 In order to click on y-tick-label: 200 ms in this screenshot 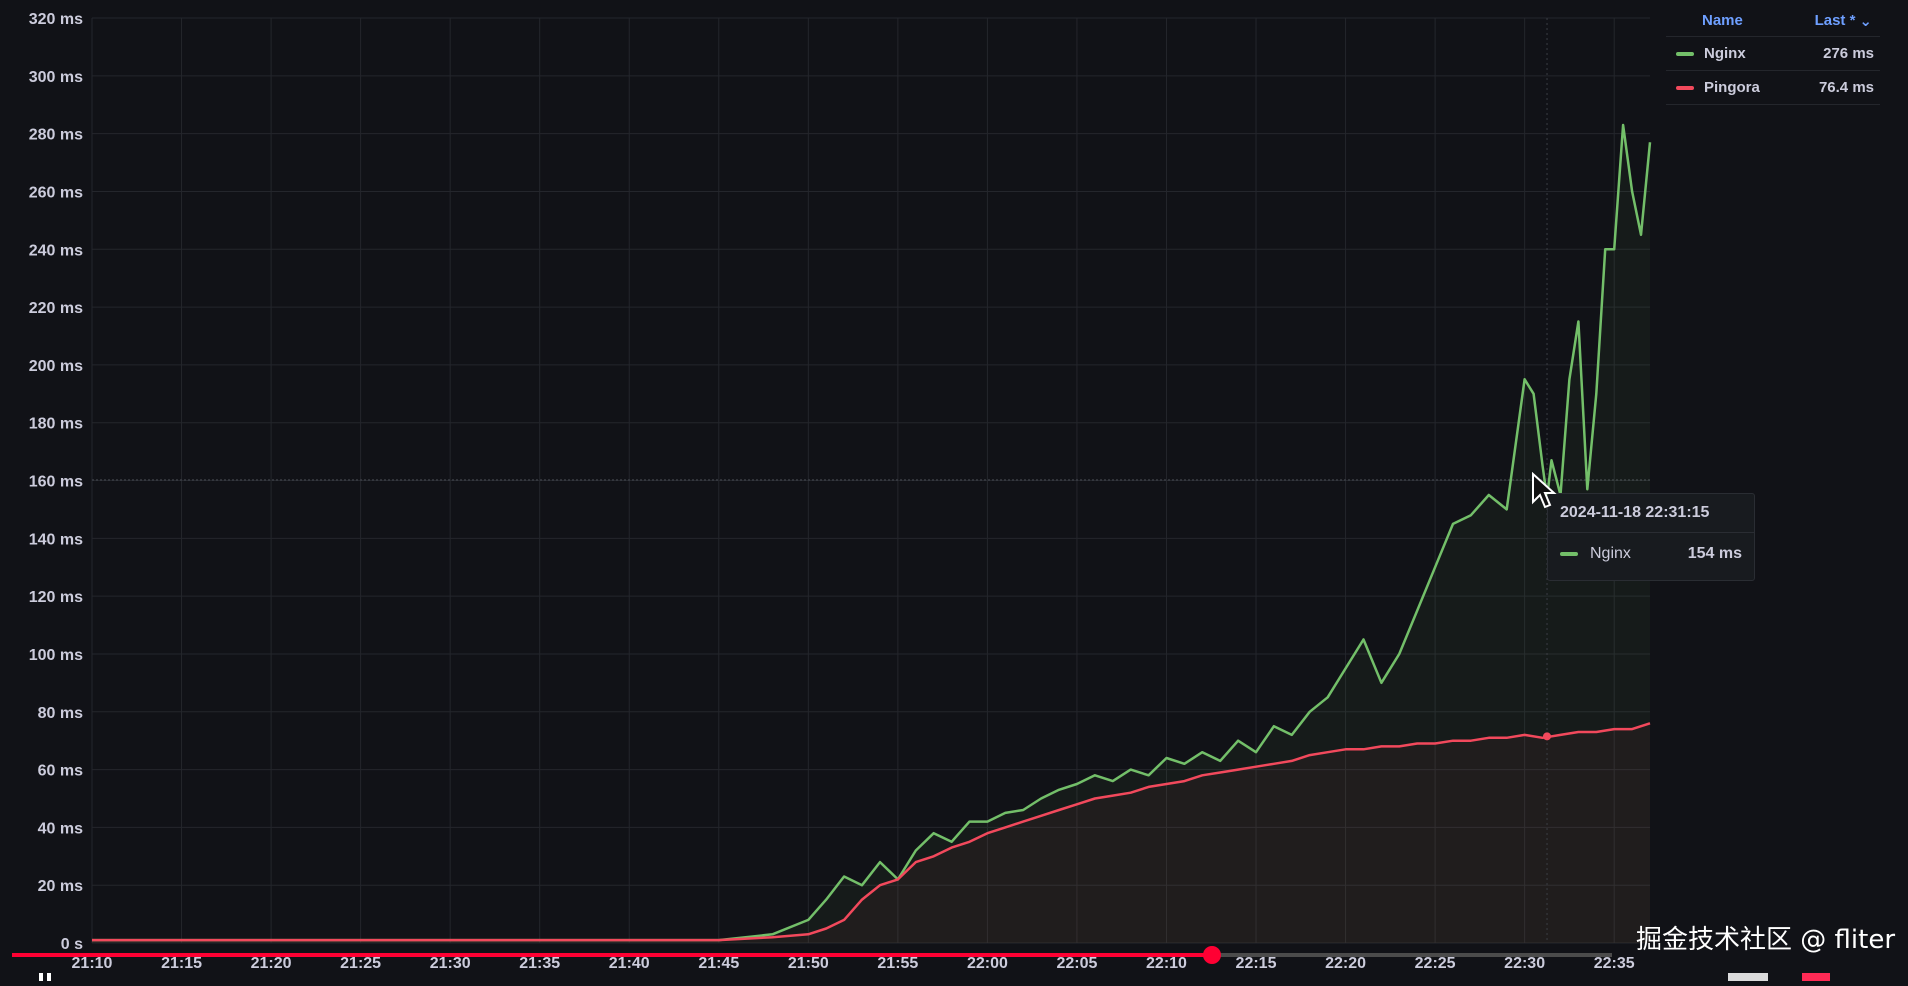, I will do `click(56, 366)`.